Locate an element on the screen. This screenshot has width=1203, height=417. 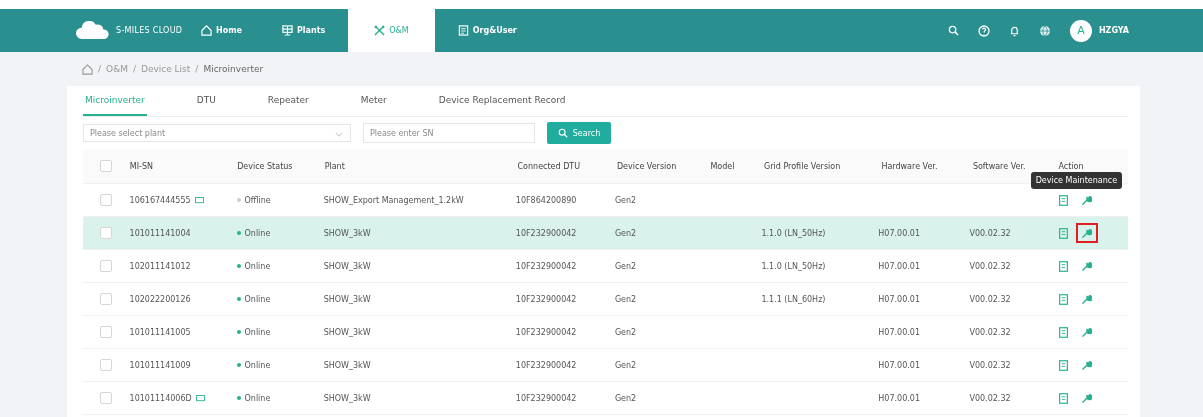
tooltip: Device Maintenance is located at coordinates (1076, 180).